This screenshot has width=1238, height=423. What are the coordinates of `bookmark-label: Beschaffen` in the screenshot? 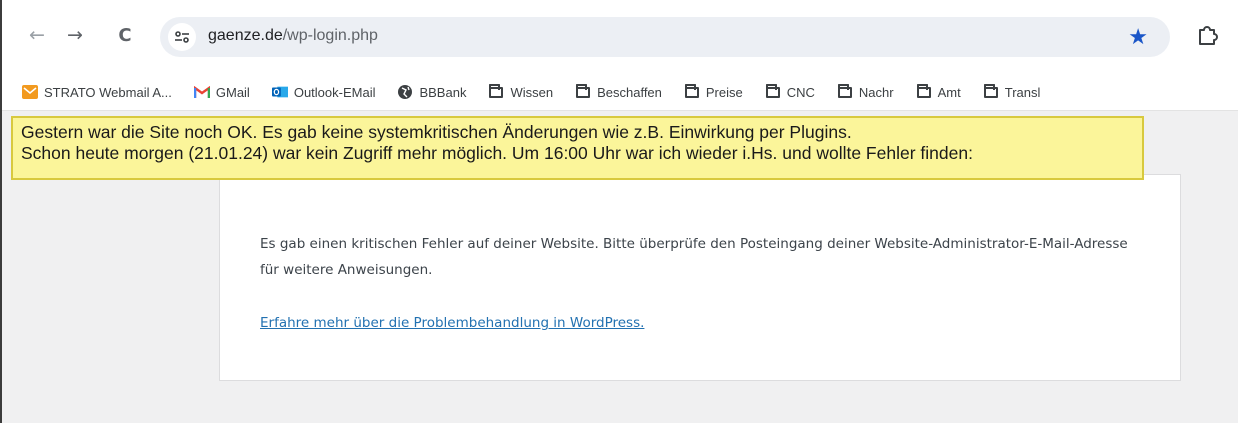 It's located at (629, 92).